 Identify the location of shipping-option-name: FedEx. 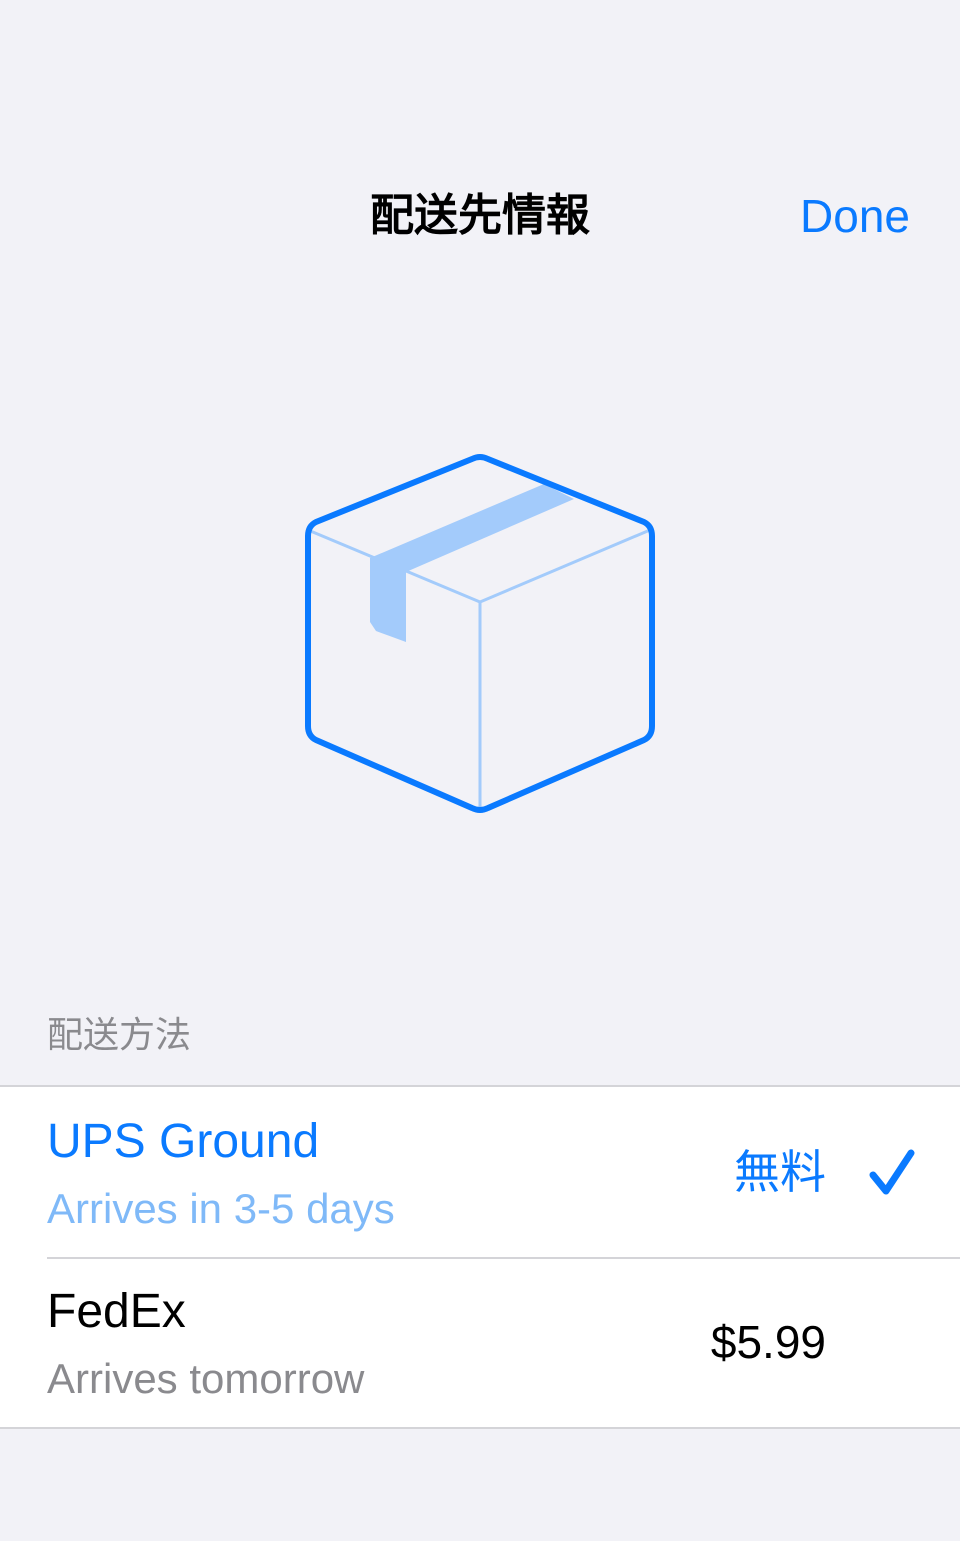
(116, 1311).